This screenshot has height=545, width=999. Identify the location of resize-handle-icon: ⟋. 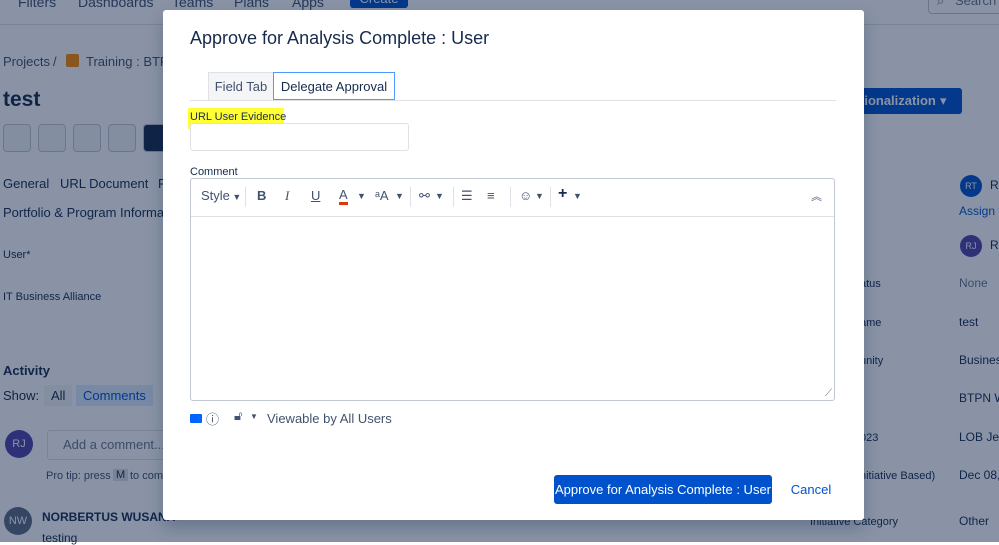
(828, 393).